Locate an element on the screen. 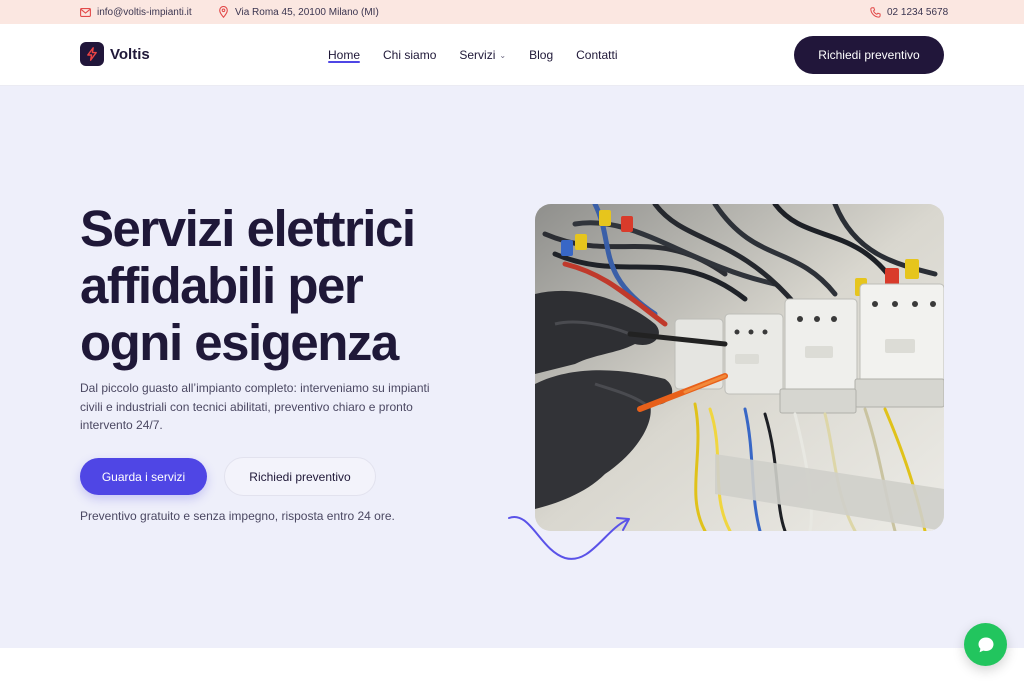 The width and height of the screenshot is (1024, 683). phone-icon is located at coordinates (875, 12).